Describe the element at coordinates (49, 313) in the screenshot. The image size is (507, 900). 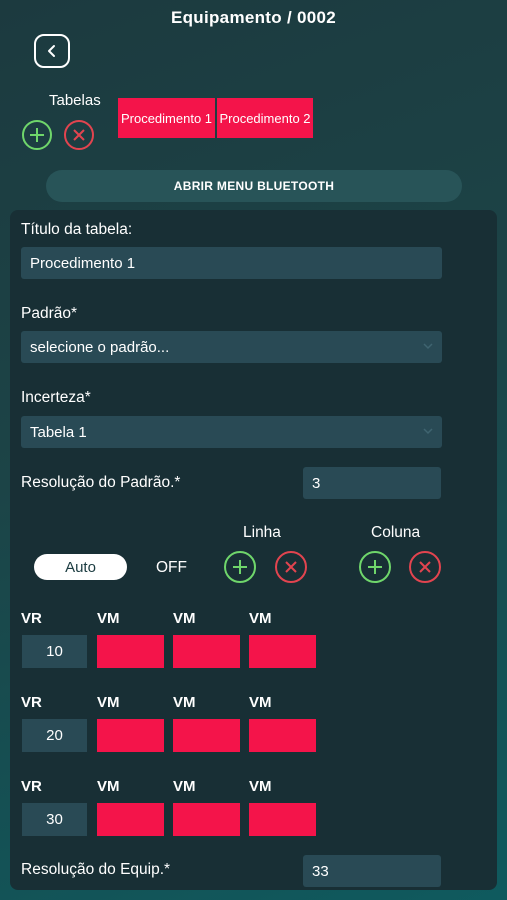
I see `standard-label: Padrão*` at that location.